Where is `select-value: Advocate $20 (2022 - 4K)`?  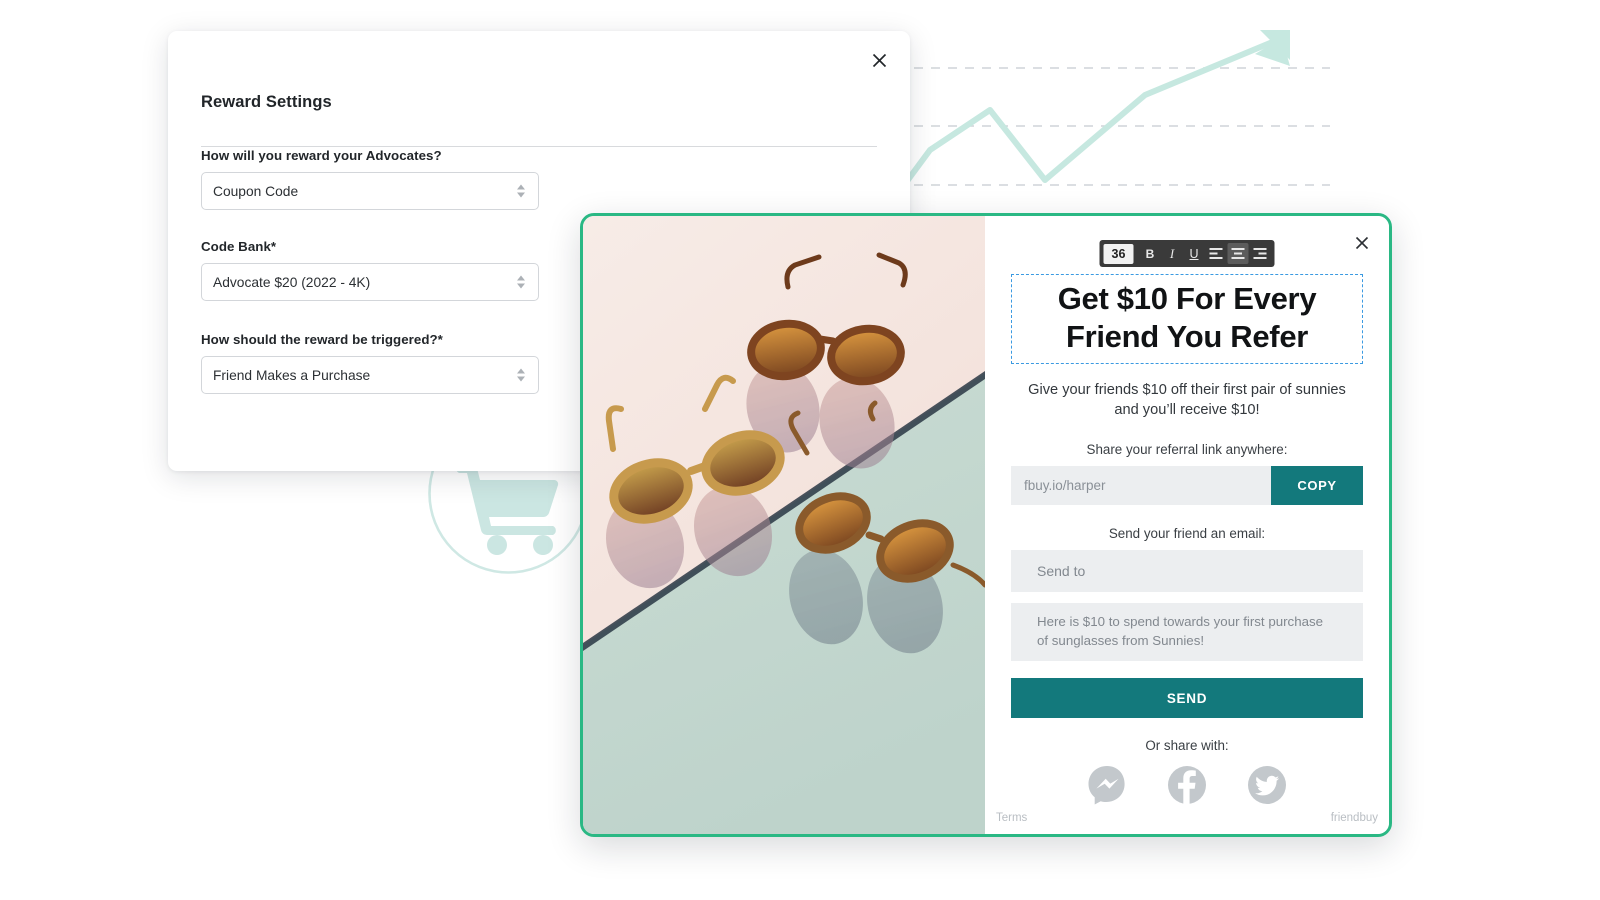
select-value: Advocate $20 (2022 - 4K) is located at coordinates (292, 282).